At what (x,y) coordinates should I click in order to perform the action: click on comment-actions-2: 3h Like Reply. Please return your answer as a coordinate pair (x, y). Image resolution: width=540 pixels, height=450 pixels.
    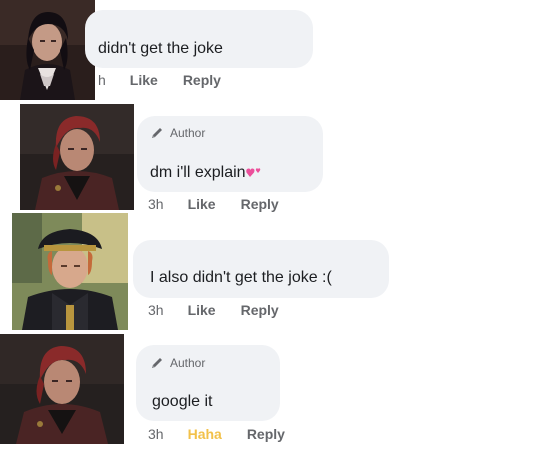
    Looking at the image, I should click on (213, 204).